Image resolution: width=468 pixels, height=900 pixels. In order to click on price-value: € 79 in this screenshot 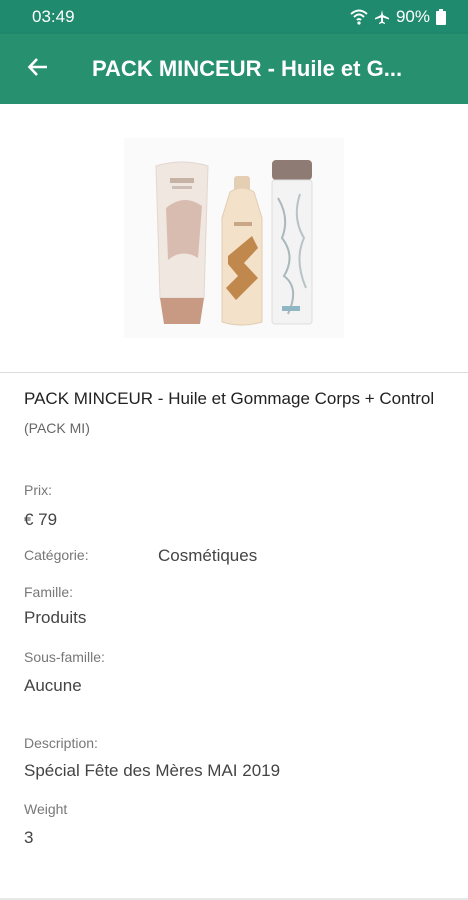, I will do `click(41, 519)`.